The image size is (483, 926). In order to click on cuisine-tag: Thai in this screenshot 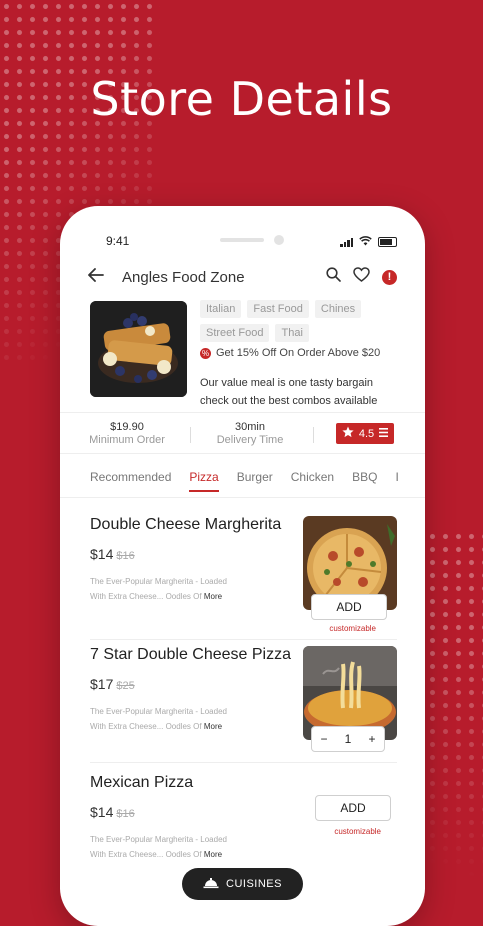, I will do `click(292, 333)`.